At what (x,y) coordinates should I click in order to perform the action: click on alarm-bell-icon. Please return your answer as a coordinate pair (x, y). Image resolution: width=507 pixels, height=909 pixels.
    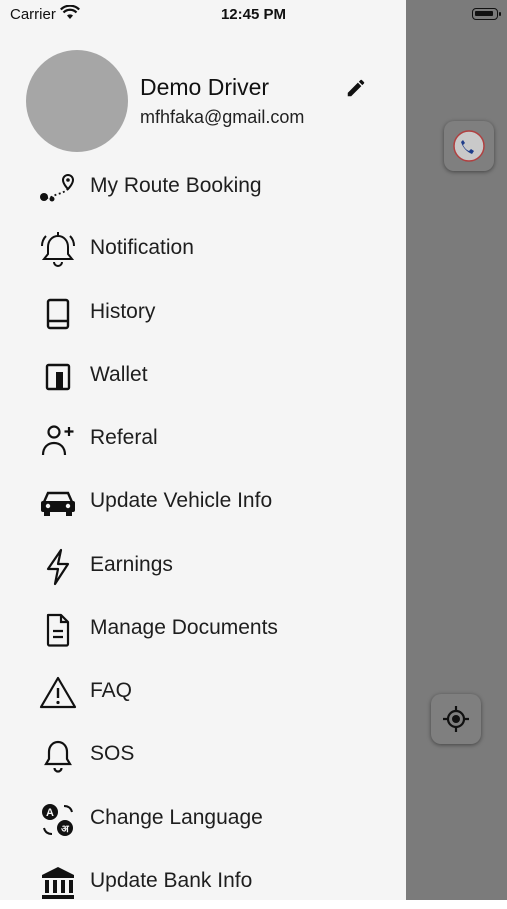
    Looking at the image, I should click on (58, 756).